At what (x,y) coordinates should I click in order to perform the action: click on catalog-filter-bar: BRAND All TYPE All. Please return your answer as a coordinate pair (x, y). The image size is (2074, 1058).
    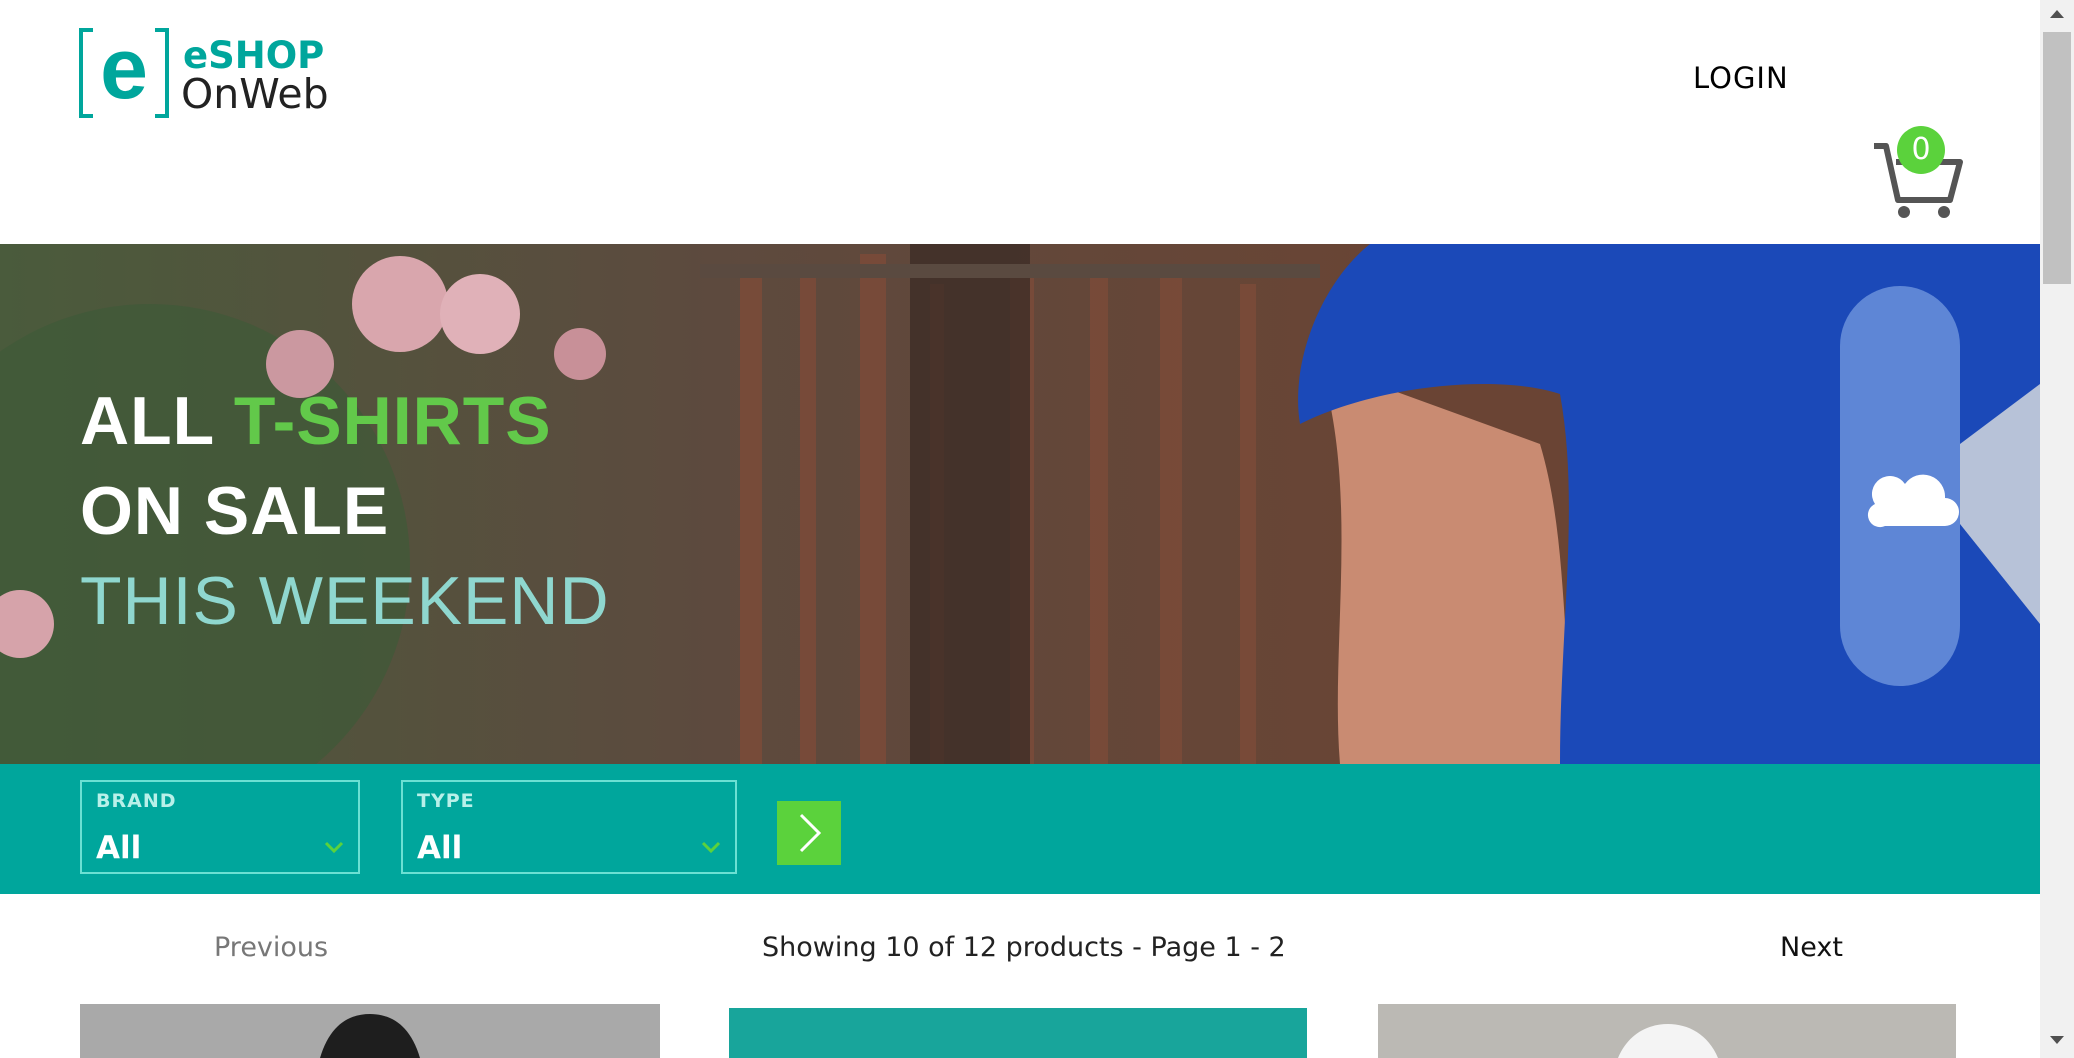
    Looking at the image, I should click on (1020, 829).